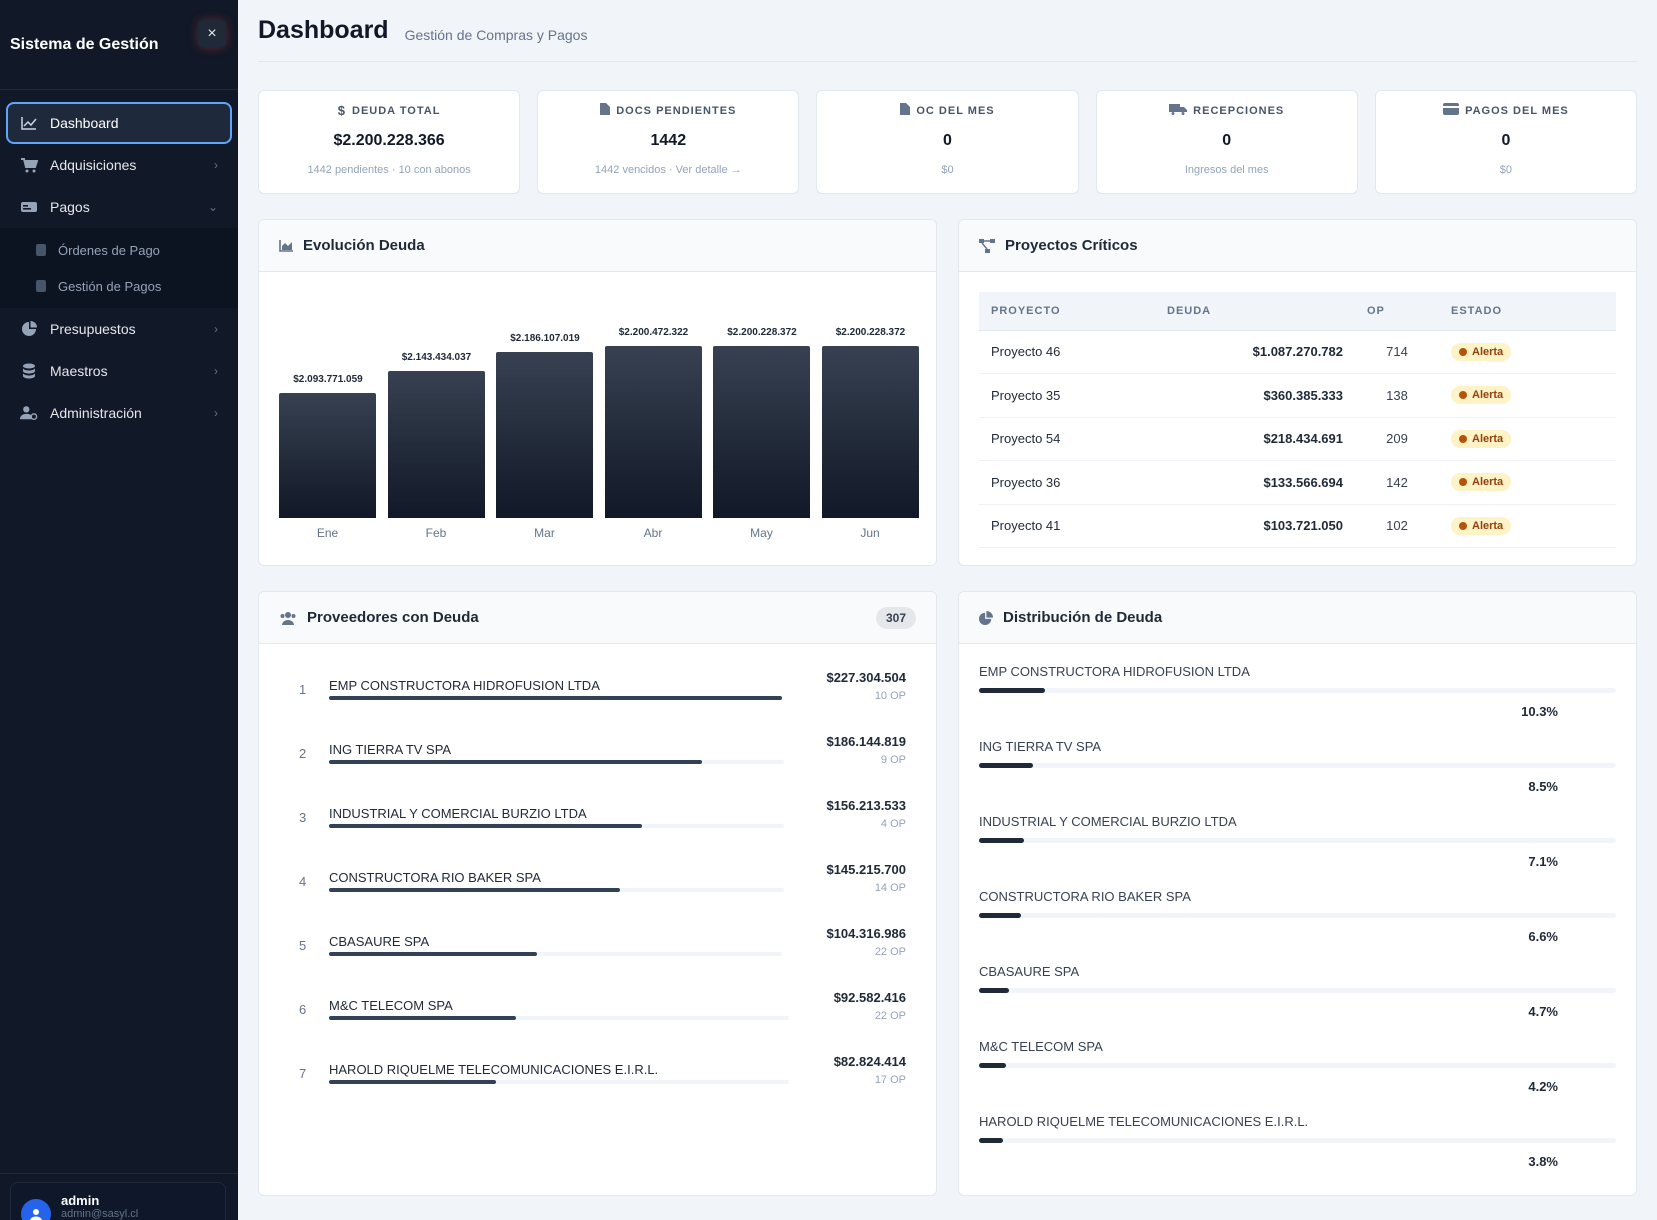 The height and width of the screenshot is (1220, 1657). Describe the element at coordinates (303, 1009) in the screenshot. I see `provider-rank: 6` at that location.